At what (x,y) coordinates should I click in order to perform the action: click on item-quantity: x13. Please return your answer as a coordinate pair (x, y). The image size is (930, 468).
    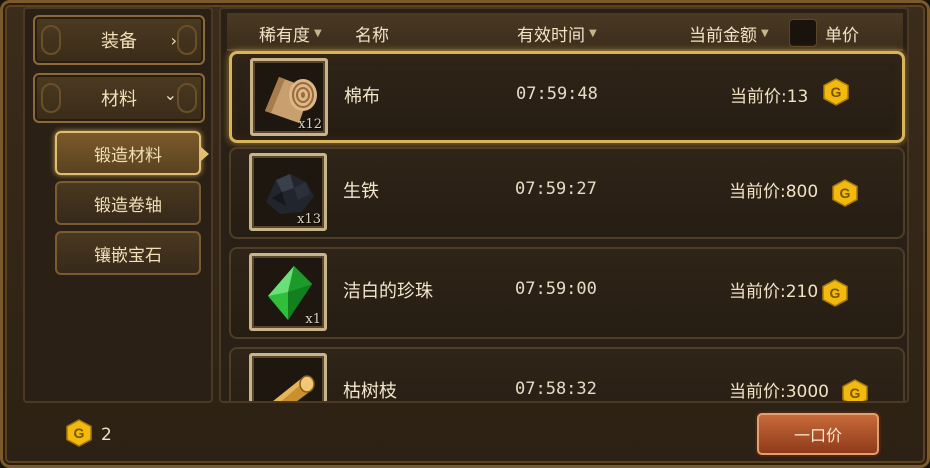
    Looking at the image, I should click on (309, 219).